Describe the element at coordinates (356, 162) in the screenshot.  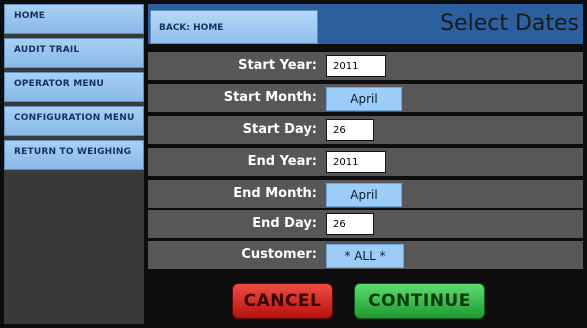
I see `end-year-field: 2011` at that location.